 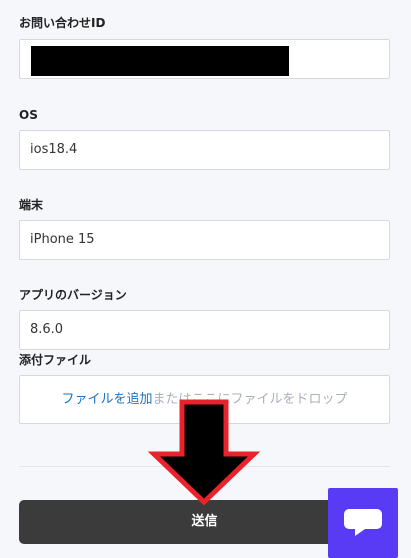 I want to click on attachment-label: 添付ファイル, so click(x=55, y=360).